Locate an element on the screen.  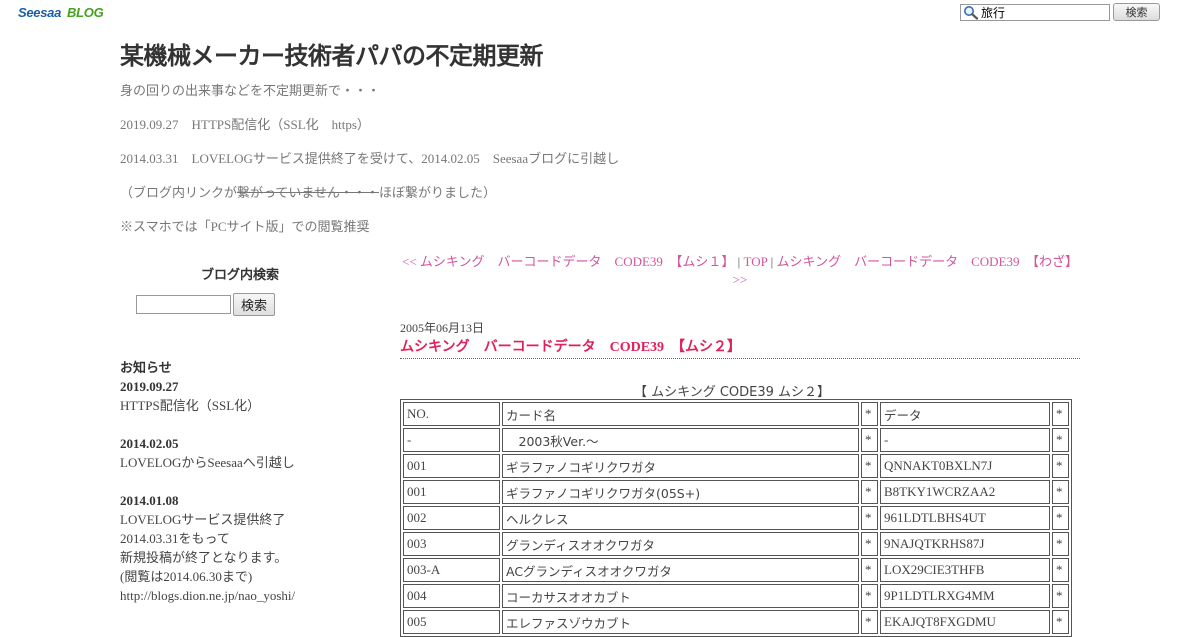
notice-text: 新規投稿が終了となります。 is located at coordinates (204, 557).